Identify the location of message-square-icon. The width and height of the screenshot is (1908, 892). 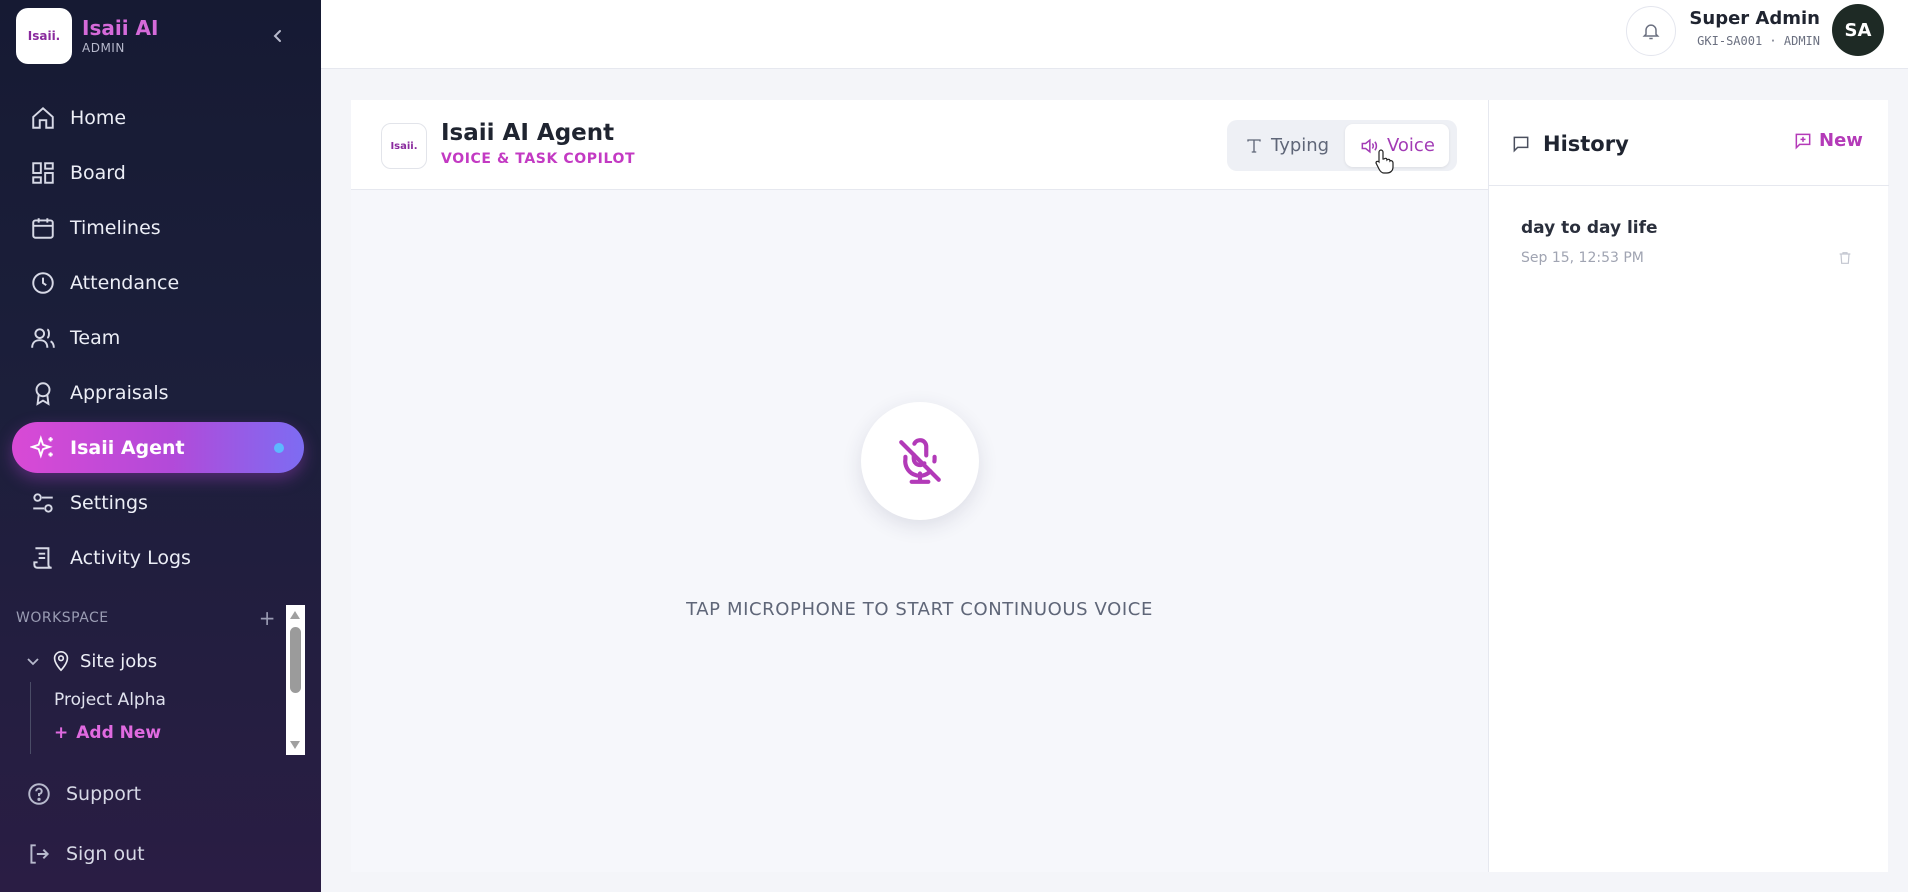
(1521, 144).